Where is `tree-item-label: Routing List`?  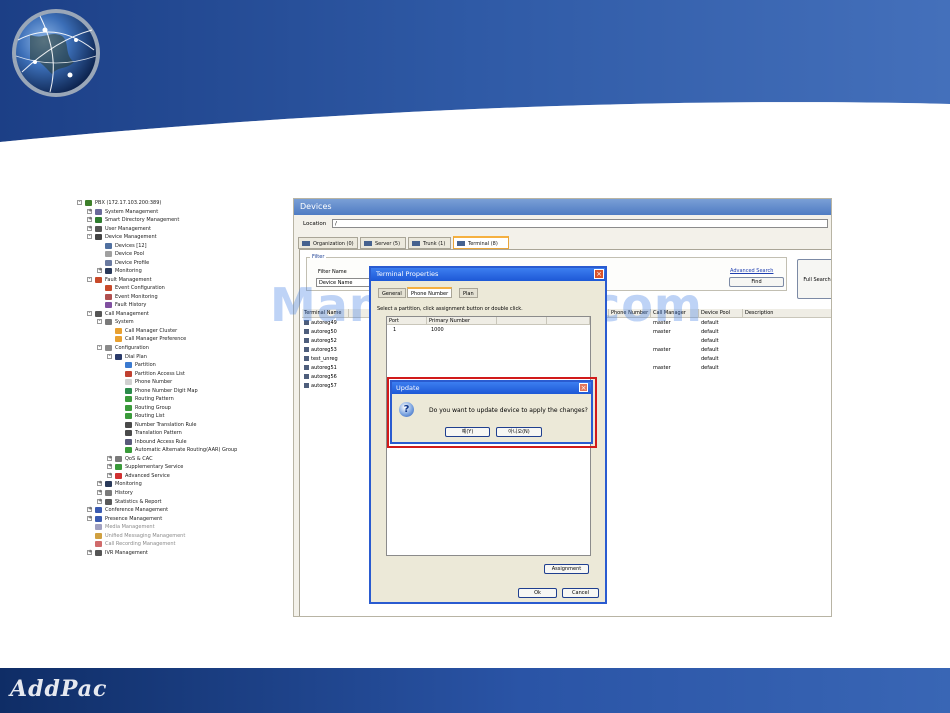 tree-item-label: Routing List is located at coordinates (150, 416).